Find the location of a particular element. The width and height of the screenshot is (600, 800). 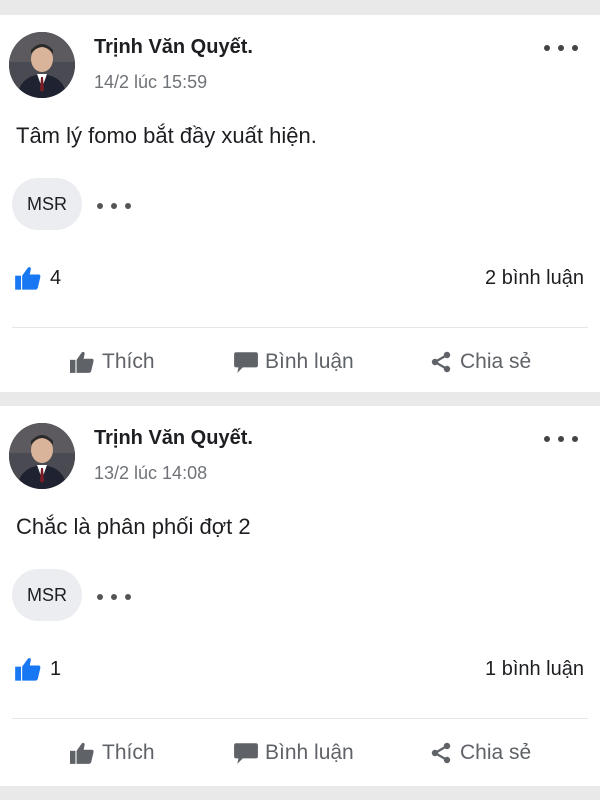

like-summary: 4 is located at coordinates (37, 278).